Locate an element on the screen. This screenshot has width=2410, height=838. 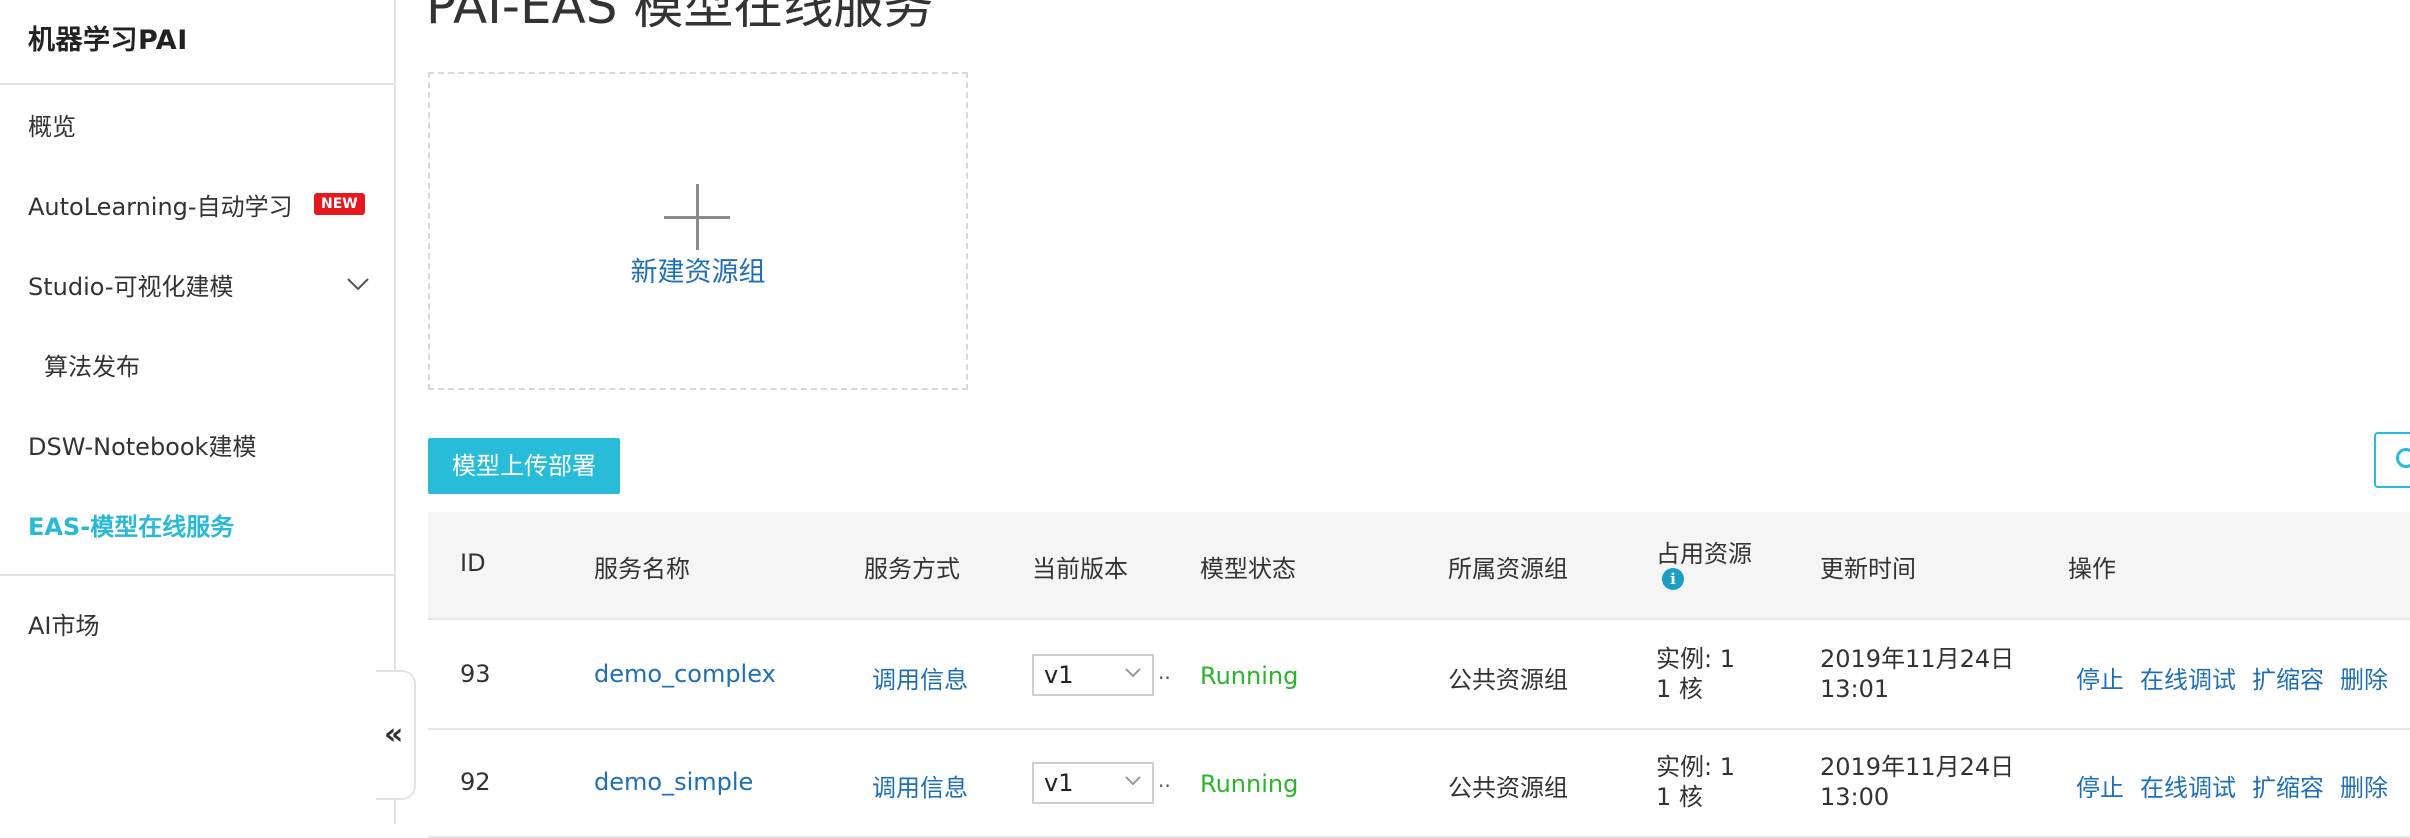
updated-clock: 13:00 is located at coordinates (1855, 797).